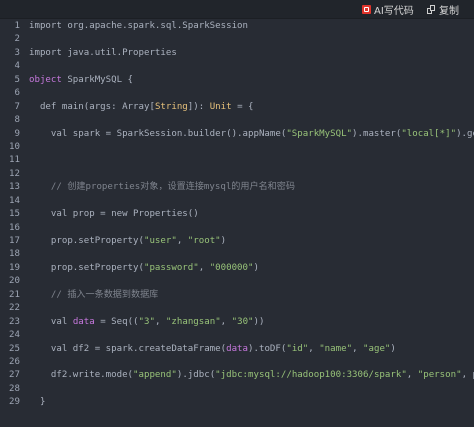  I want to click on line-number: 12, so click(14, 173).